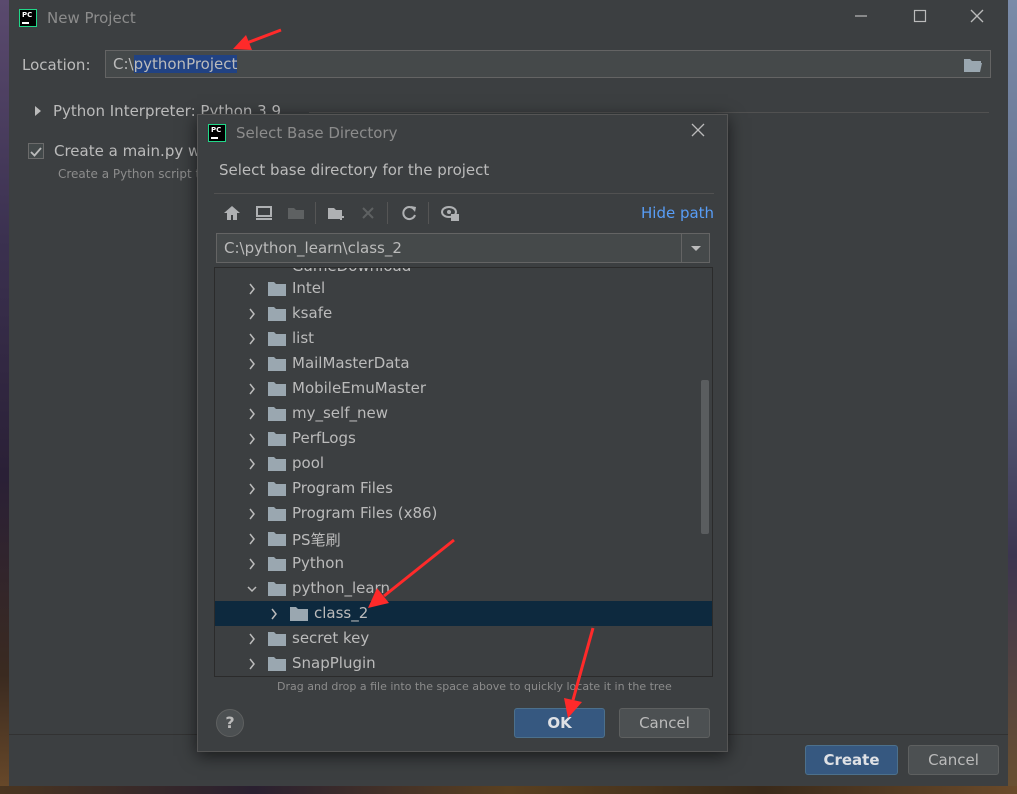  Describe the element at coordinates (351, 271) in the screenshot. I see `tree-item-label: GameDownload` at that location.